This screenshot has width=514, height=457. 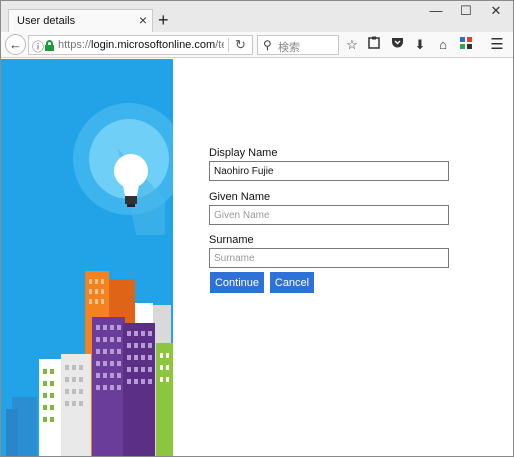 I want to click on url-scheme: https://, so click(x=75, y=45).